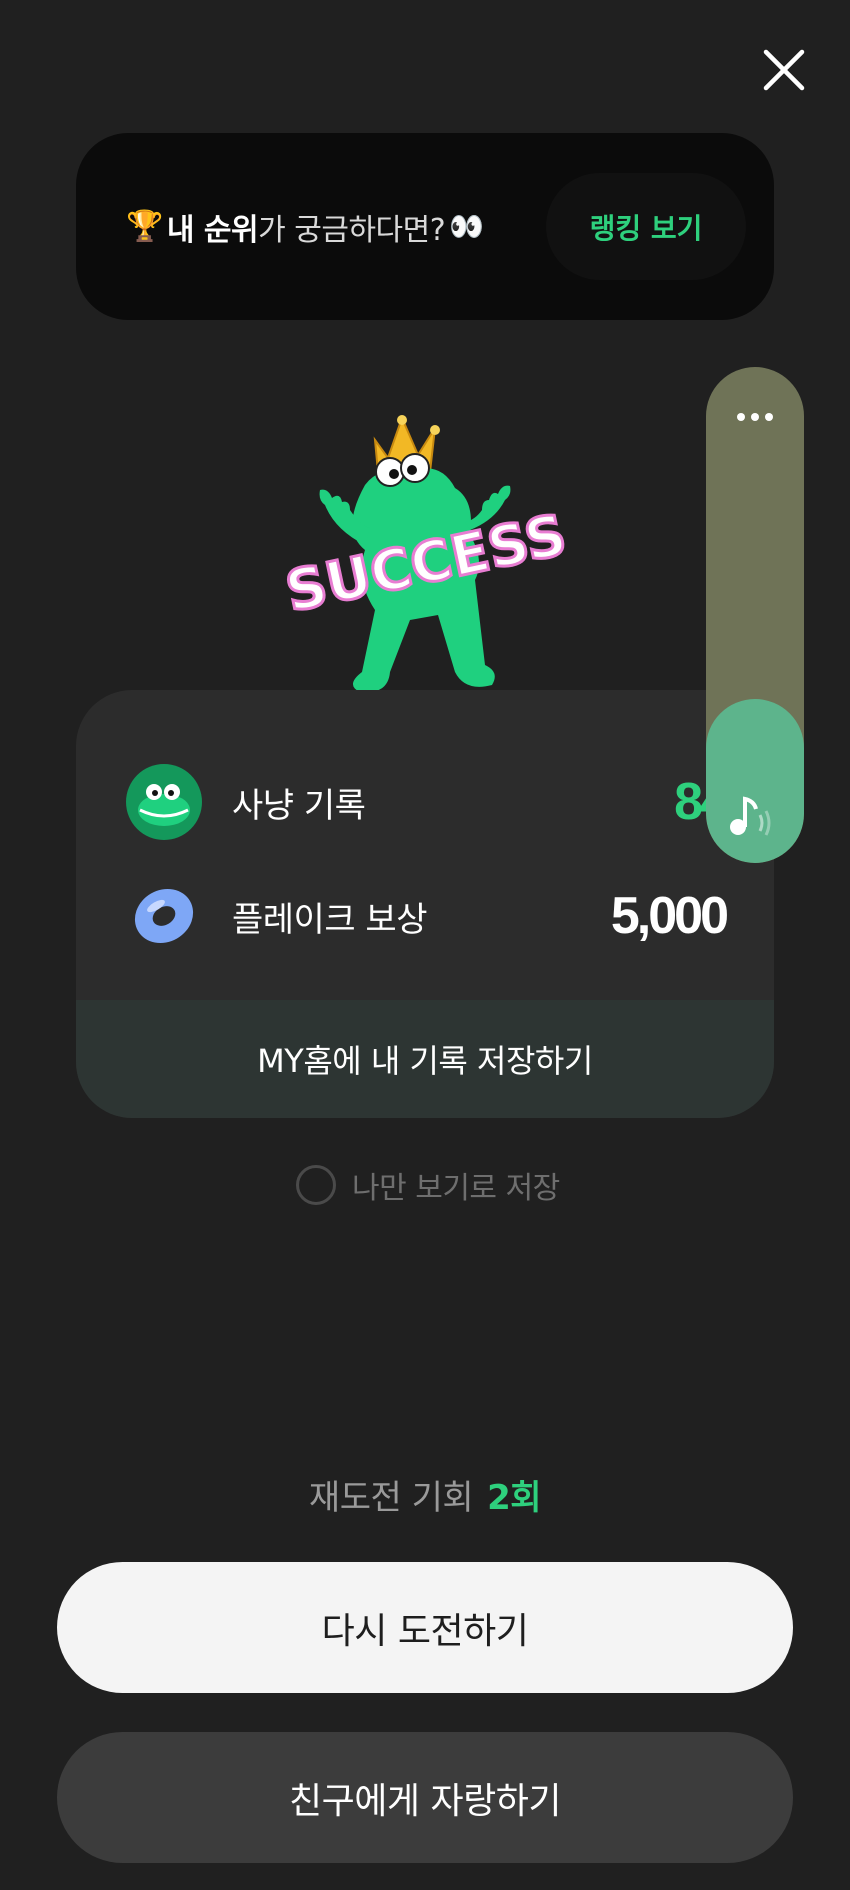 The width and height of the screenshot is (850, 1890). What do you see at coordinates (425, 1059) in the screenshot?
I see `save-to-my-home-button: MY홈에 내 기록 저장하기` at bounding box center [425, 1059].